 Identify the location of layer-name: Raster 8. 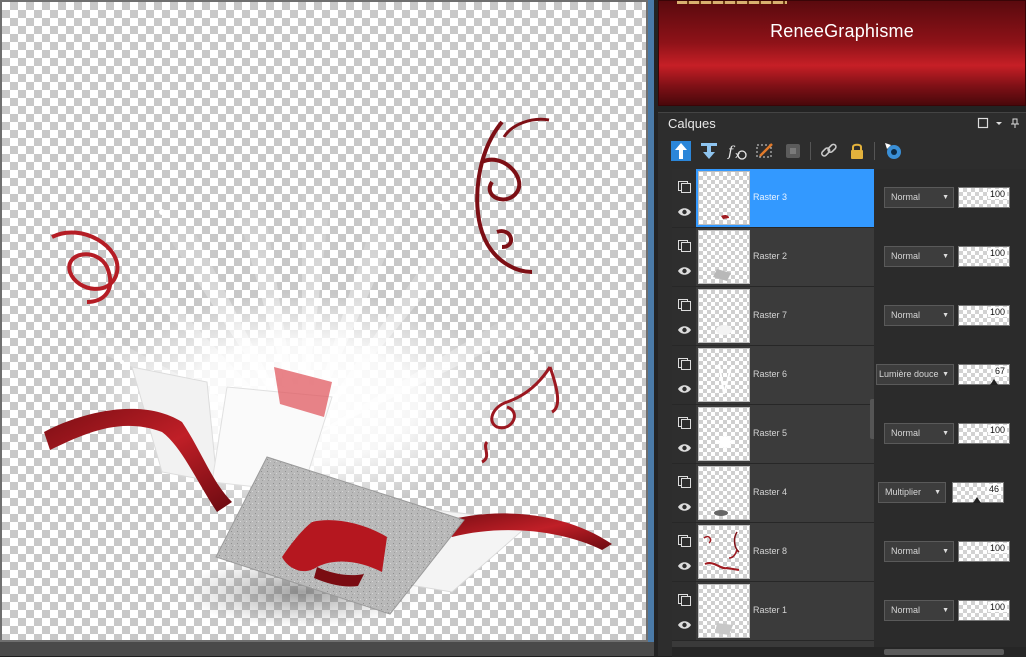
(770, 551).